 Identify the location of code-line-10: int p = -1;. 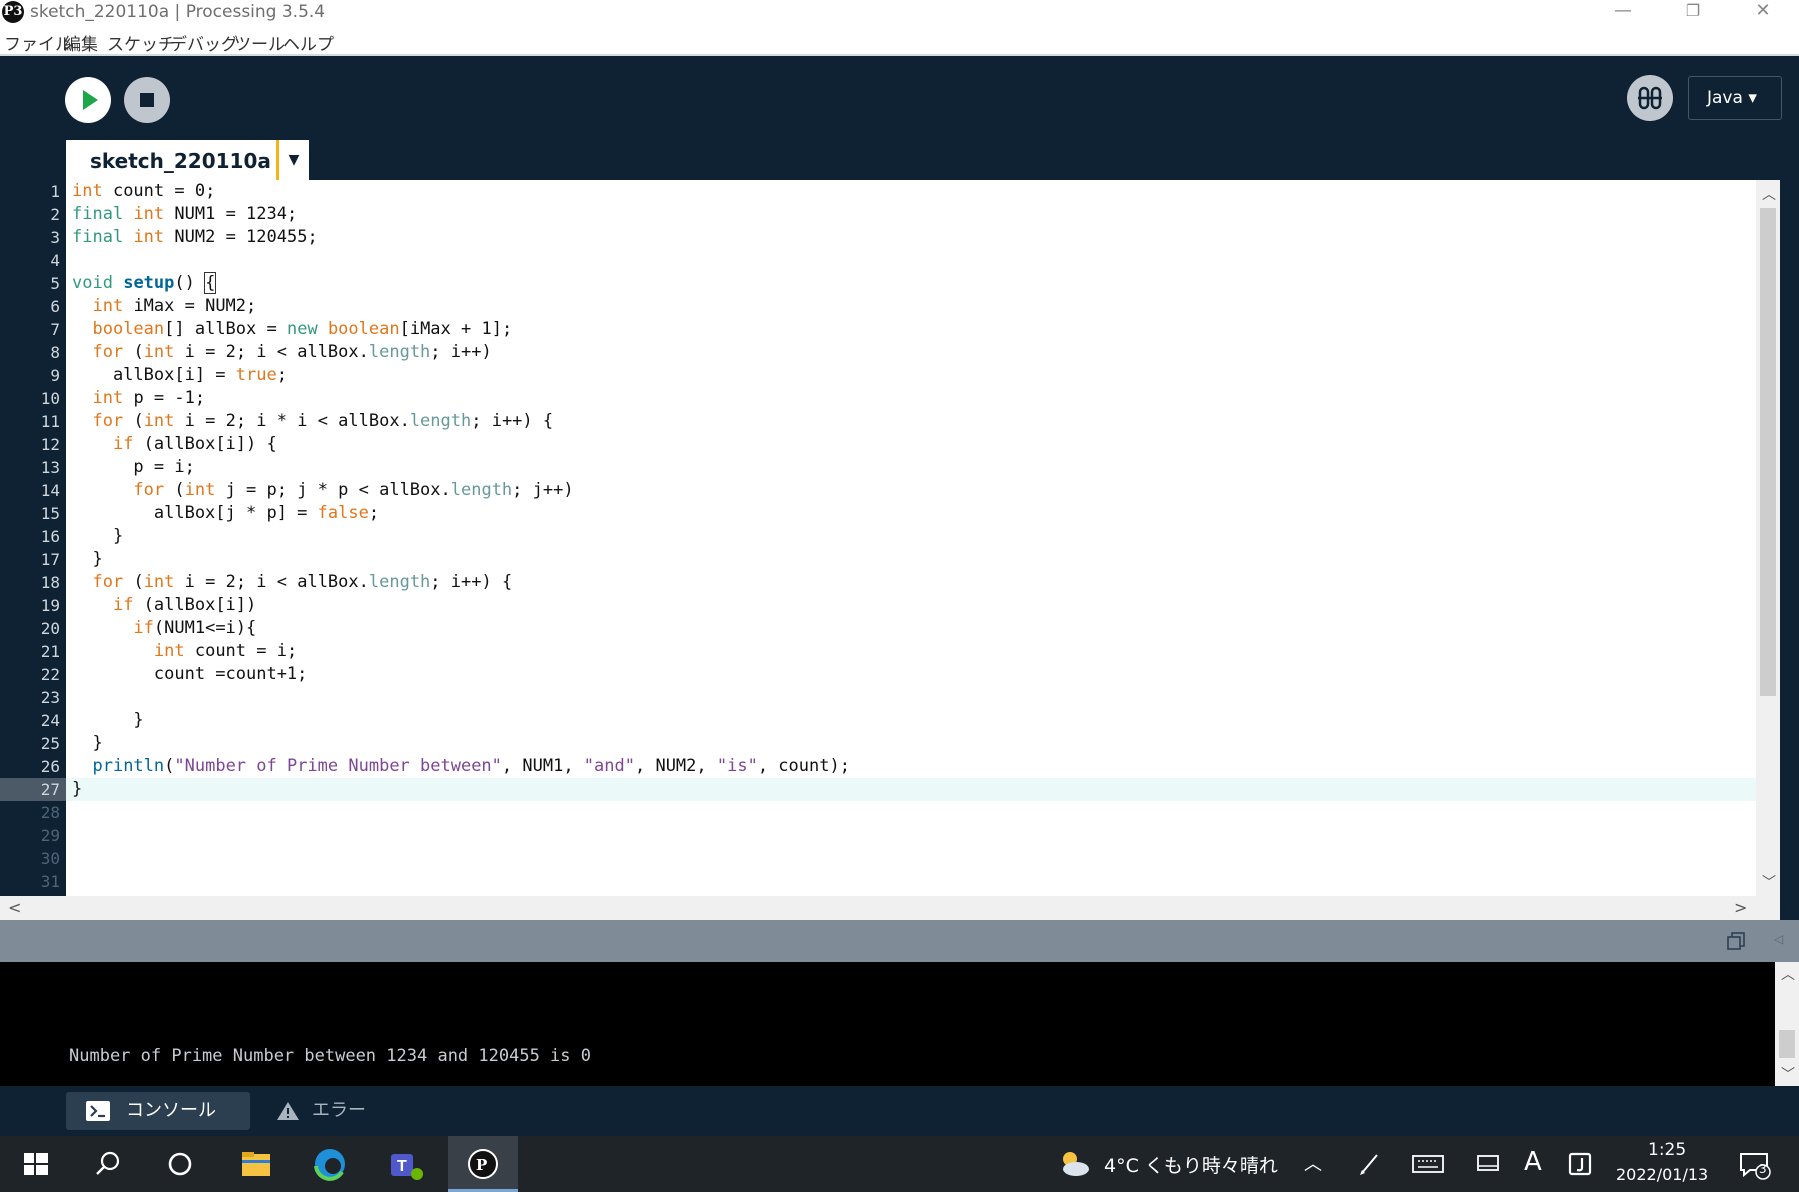
(149, 398).